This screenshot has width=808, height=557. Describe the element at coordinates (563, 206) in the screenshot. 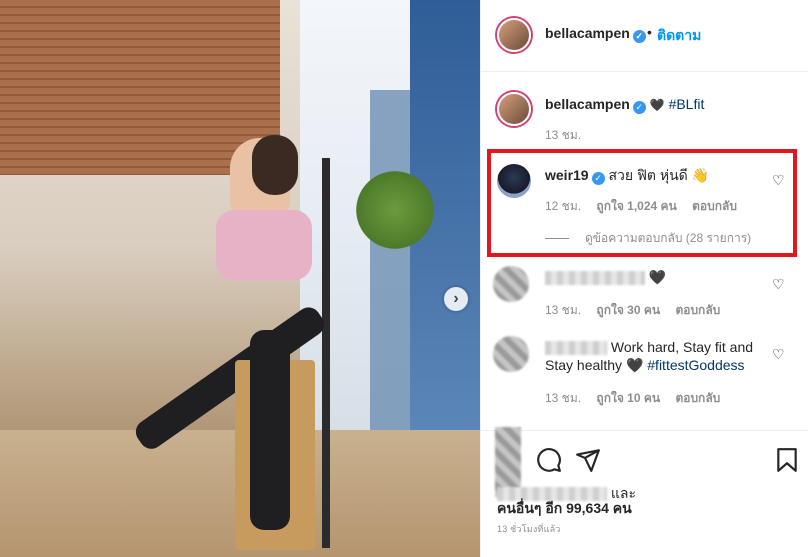

I see `comment-time: 12 ชม.` at that location.